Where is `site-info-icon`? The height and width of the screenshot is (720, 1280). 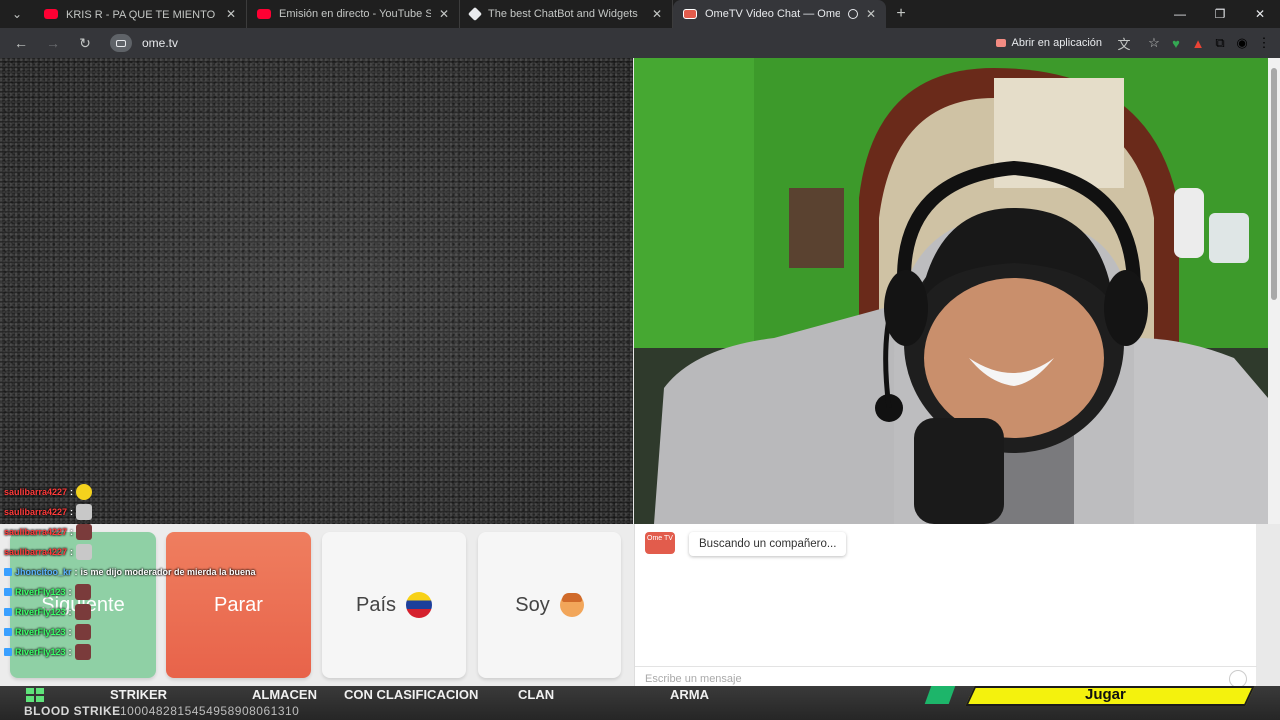 site-info-icon is located at coordinates (121, 43).